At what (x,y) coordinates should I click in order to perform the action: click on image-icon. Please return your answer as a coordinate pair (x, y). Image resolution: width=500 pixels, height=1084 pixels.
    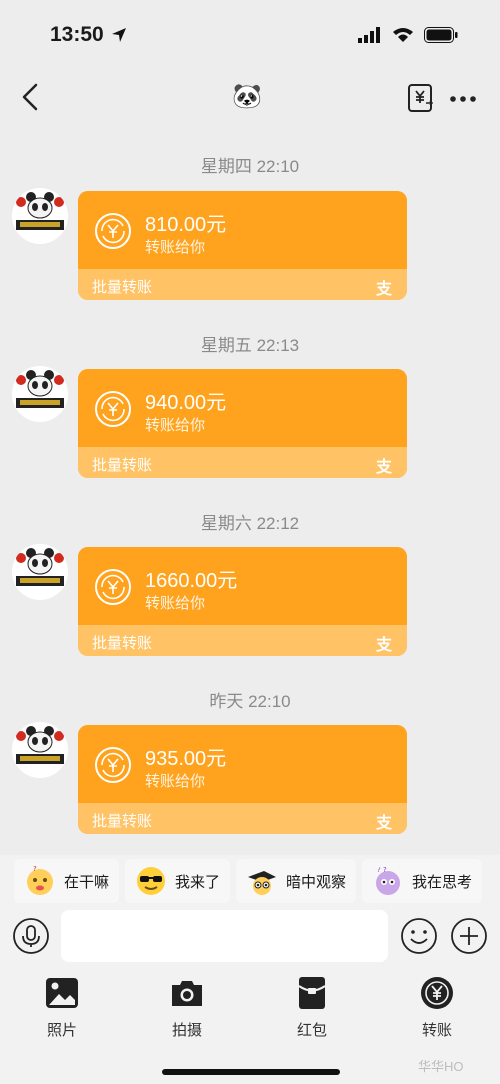
    Looking at the image, I should click on (62, 993).